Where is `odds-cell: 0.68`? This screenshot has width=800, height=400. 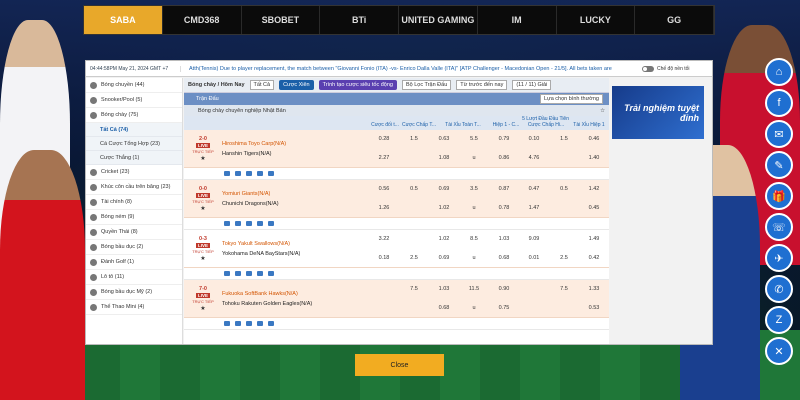 odds-cell: 0.68 is located at coordinates (504, 258).